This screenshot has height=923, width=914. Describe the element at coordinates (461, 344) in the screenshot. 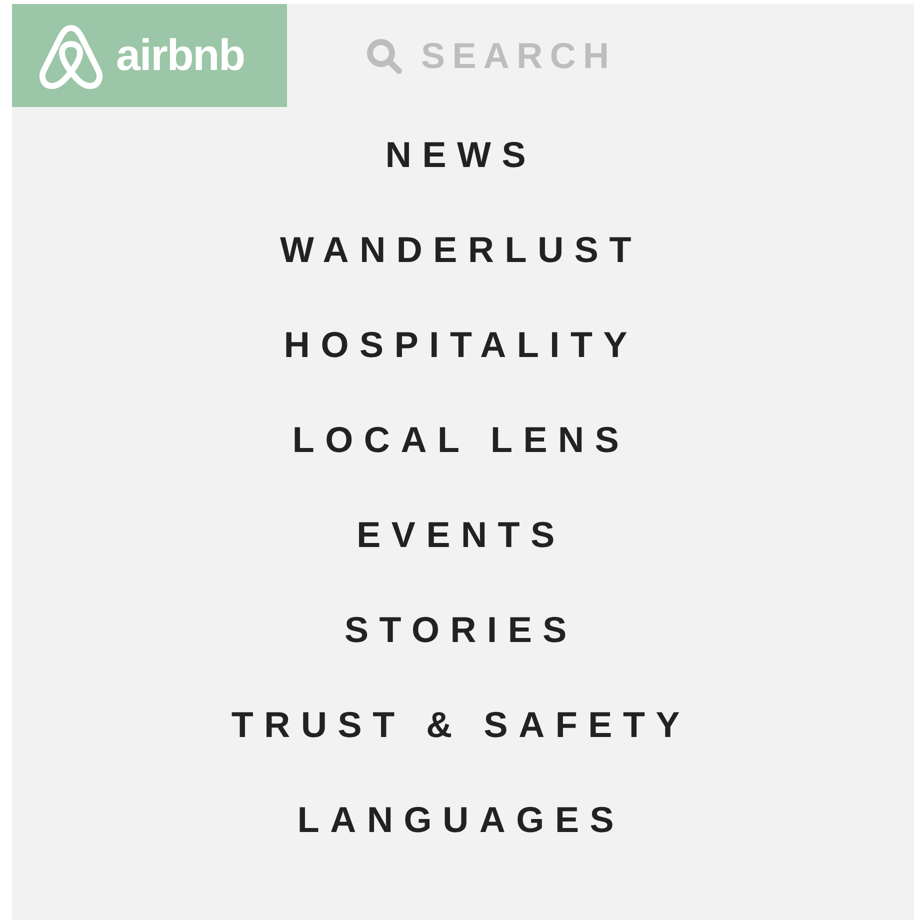

I see `menu-item: HOSPITALITY` at that location.